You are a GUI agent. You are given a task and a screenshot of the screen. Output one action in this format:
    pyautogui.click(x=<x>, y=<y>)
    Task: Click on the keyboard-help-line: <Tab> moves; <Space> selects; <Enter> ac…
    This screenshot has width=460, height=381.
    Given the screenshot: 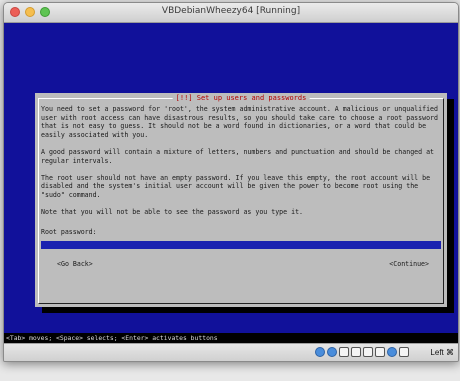 What is the action you would take?
    pyautogui.click(x=231, y=338)
    